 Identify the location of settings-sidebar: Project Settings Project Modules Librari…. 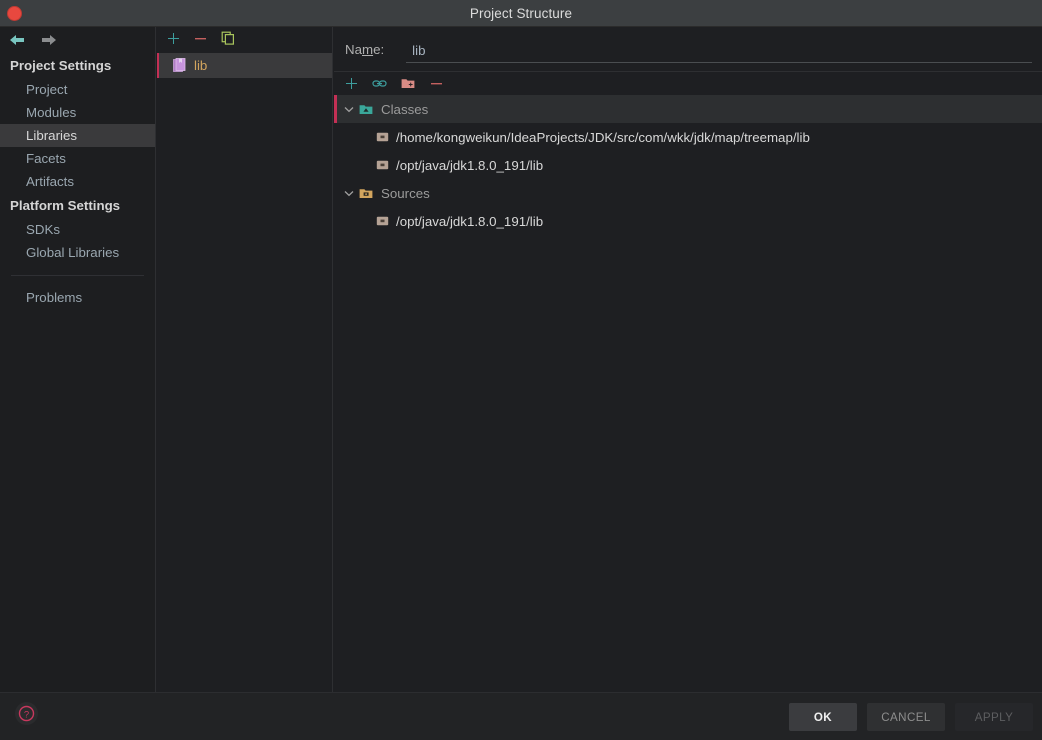
(78, 359).